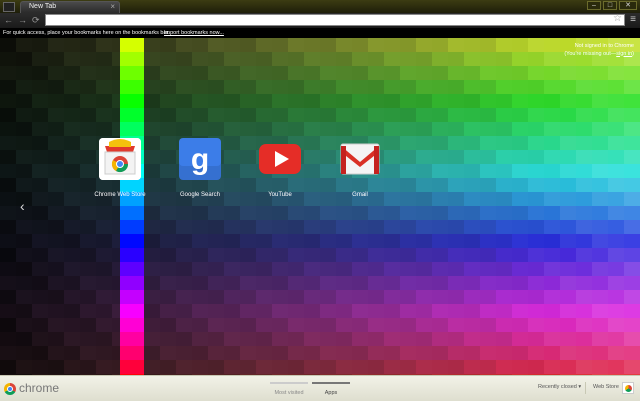 Image resolution: width=640 pixels, height=401 pixels. Describe the element at coordinates (289, 386) in the screenshot. I see `footer-tab-most-visited: Most visited` at that location.